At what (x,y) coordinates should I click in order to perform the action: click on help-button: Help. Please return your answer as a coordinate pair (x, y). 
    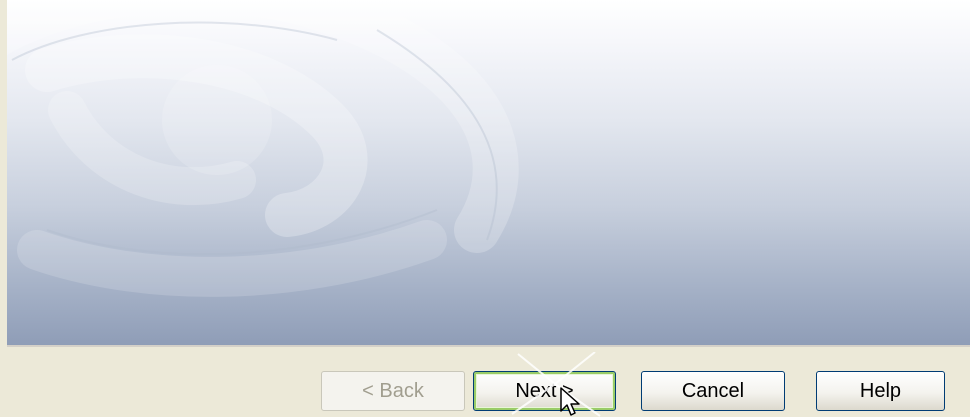
    Looking at the image, I should click on (880, 391).